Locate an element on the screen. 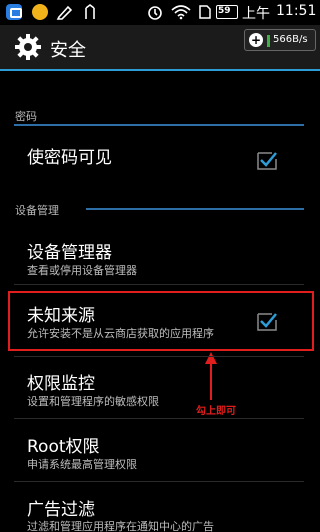 This screenshot has height=532, width=320. clock: 11:51 is located at coordinates (296, 11).